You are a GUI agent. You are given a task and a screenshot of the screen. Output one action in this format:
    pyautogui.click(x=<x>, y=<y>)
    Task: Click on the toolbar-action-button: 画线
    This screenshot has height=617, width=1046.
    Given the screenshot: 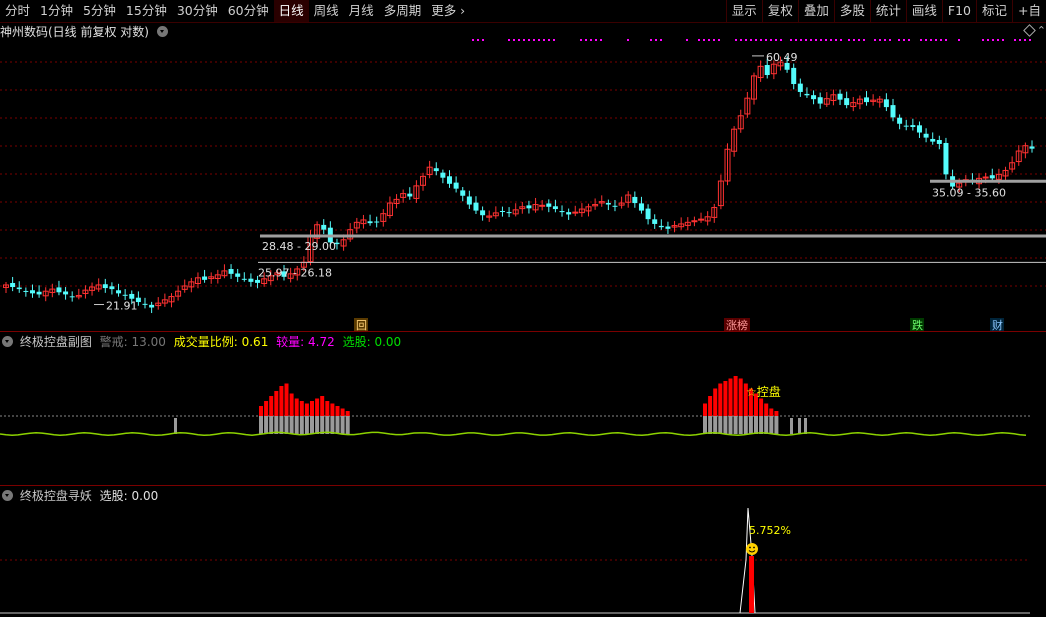 What is the action you would take?
    pyautogui.click(x=923, y=11)
    